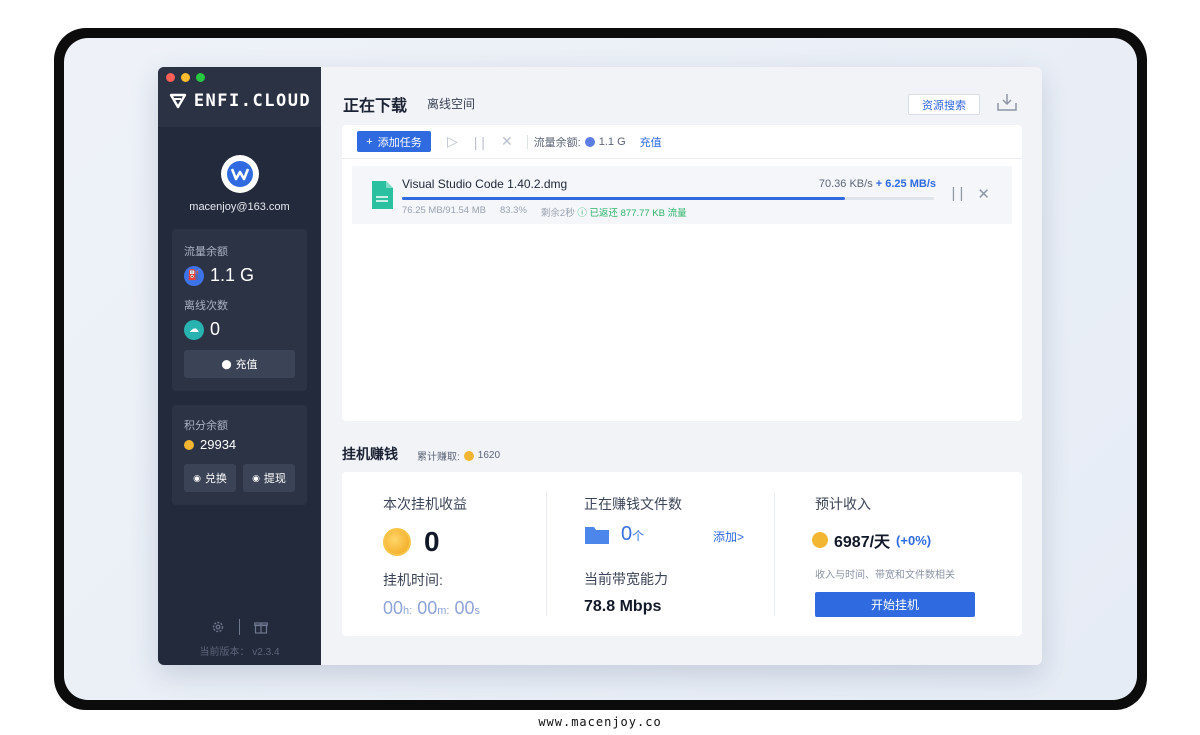 This screenshot has height=735, width=1200. Describe the element at coordinates (957, 194) in the screenshot. I see `task-pause-icon: | |` at that location.